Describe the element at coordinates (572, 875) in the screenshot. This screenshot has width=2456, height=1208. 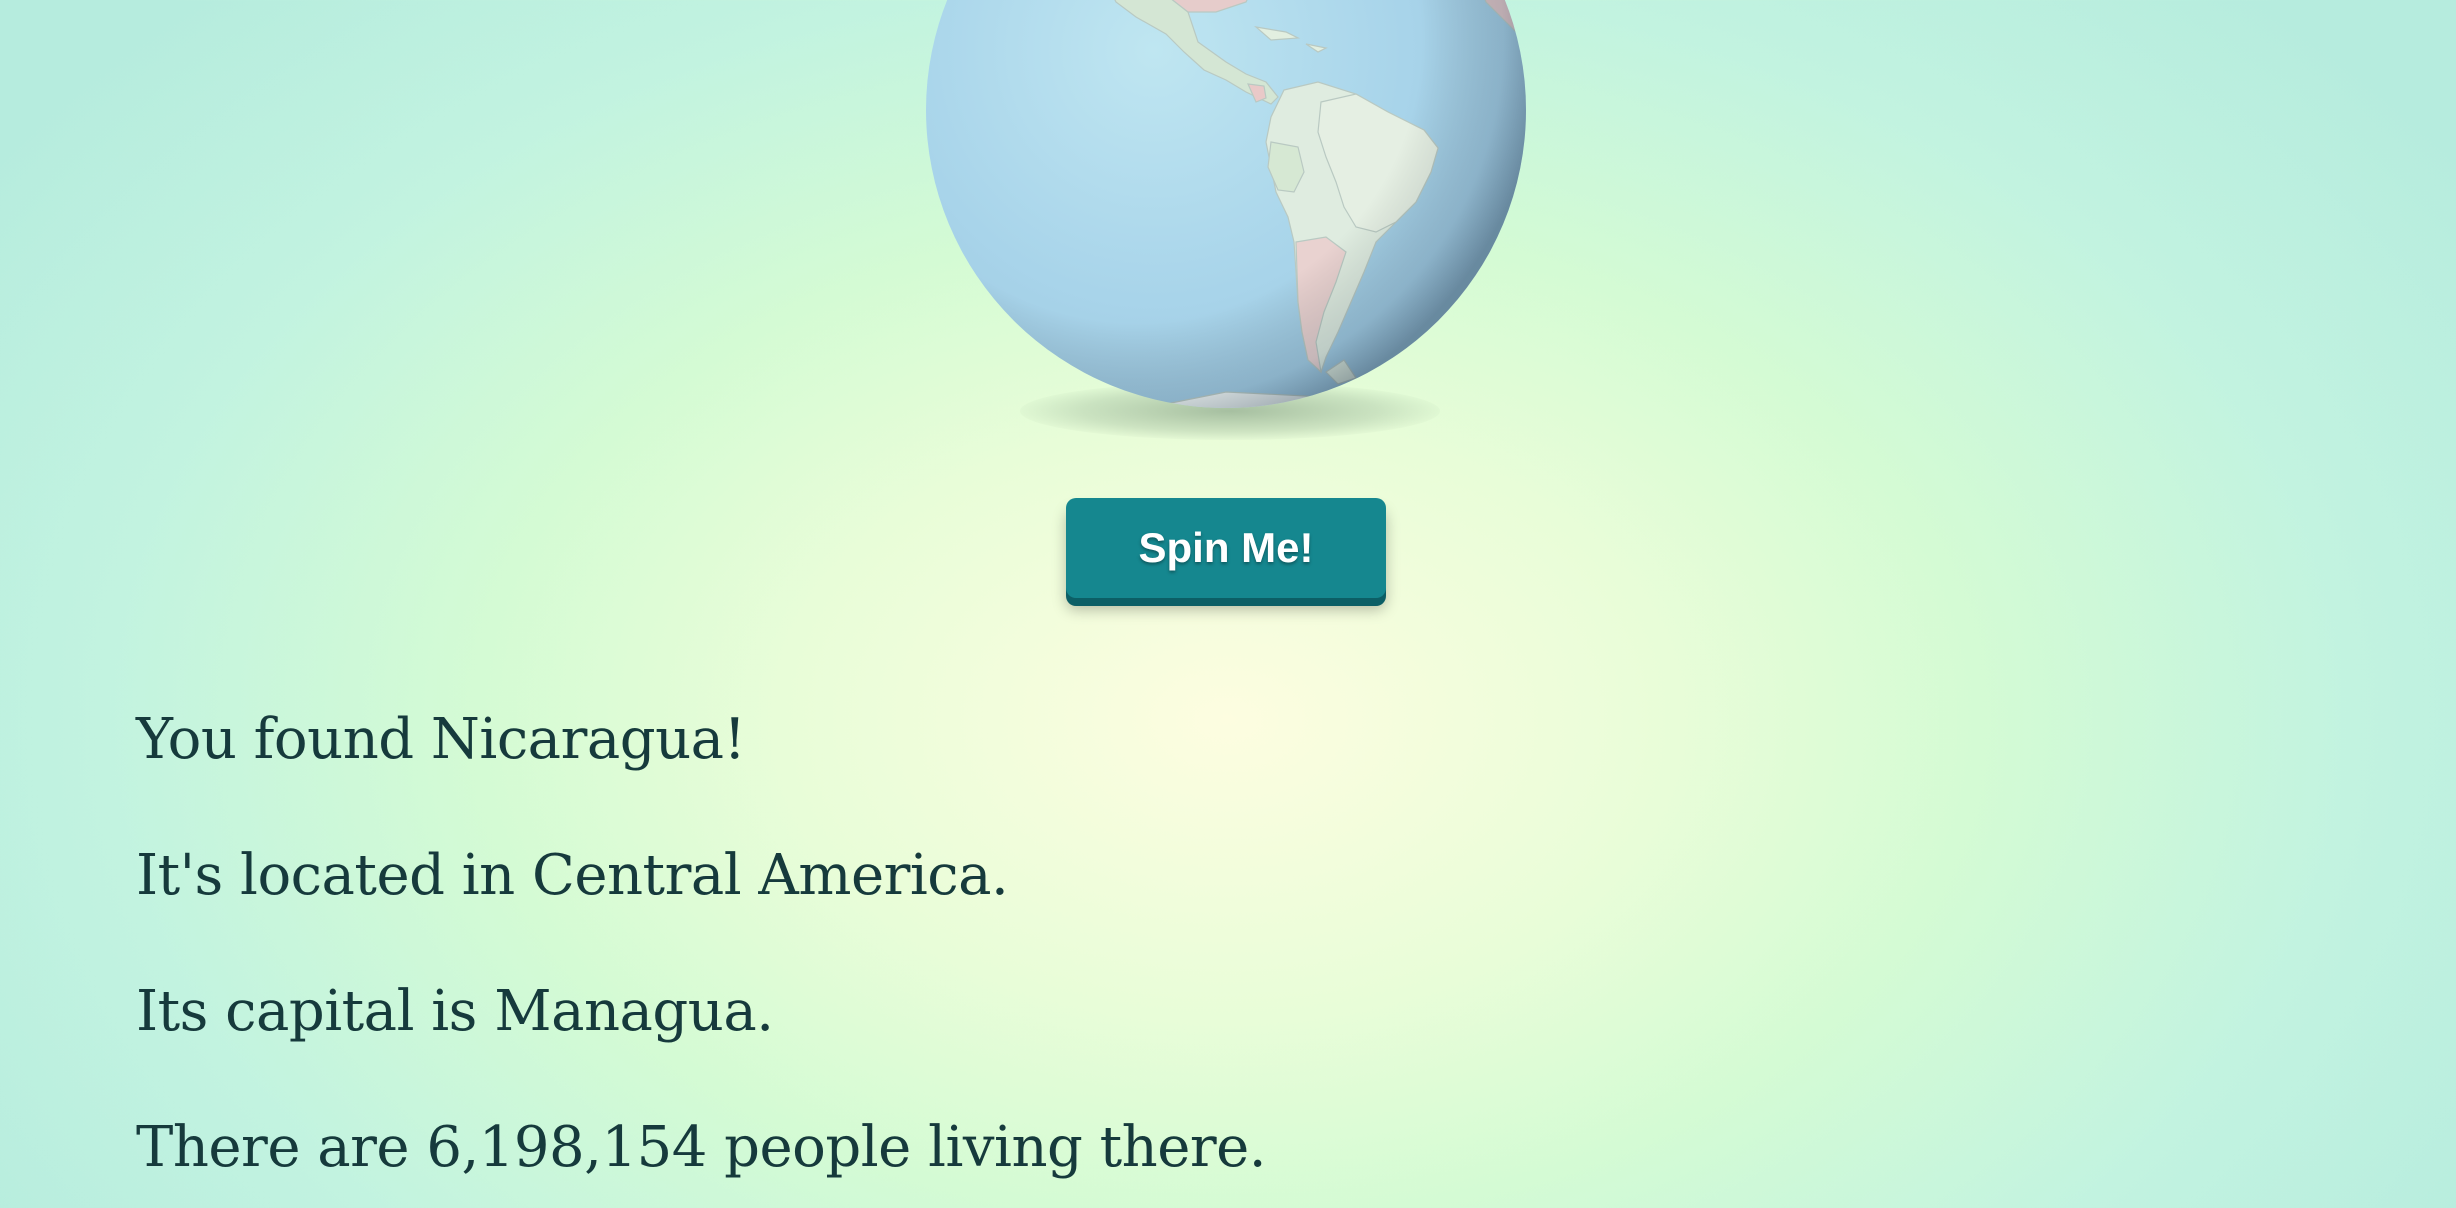
I see `region-text: It's located in Central America.` at that location.